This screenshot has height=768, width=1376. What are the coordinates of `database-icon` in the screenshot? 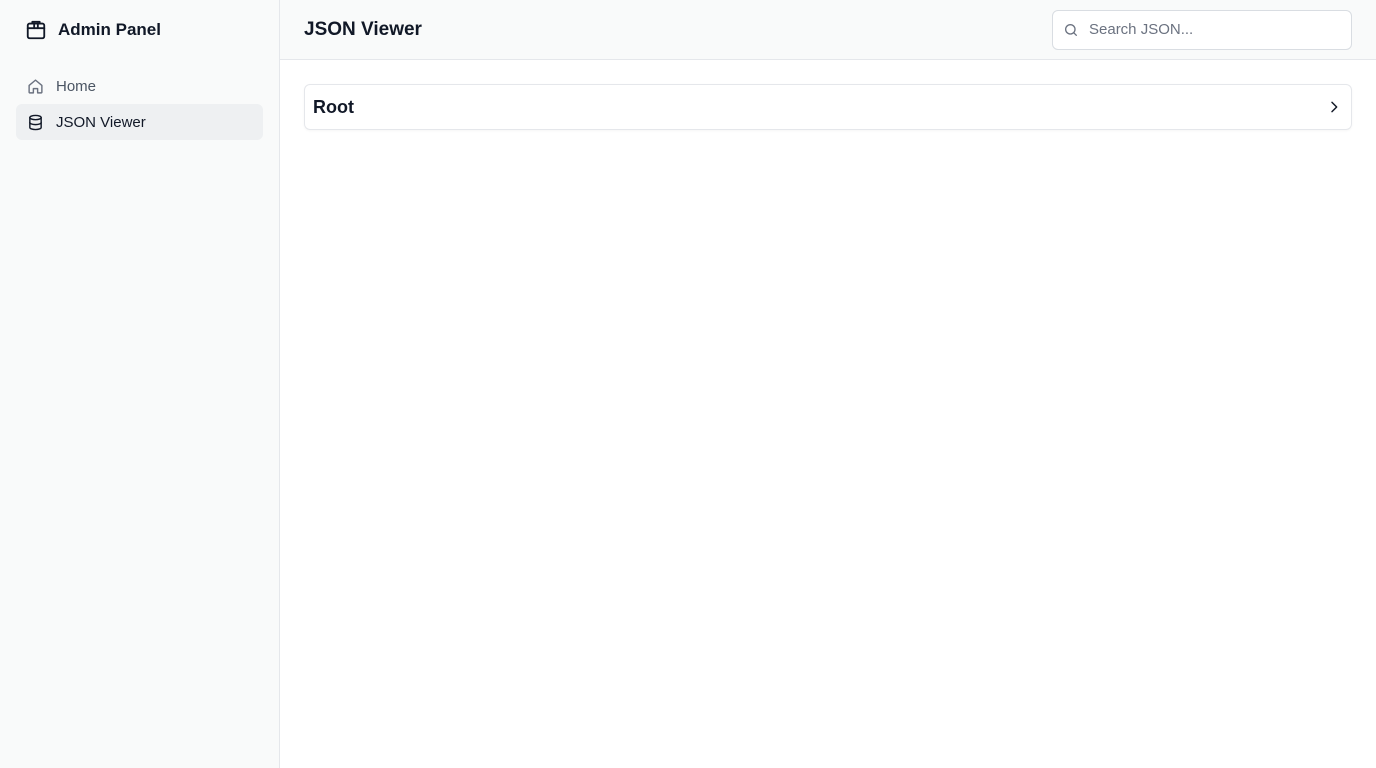 It's located at (35, 122).